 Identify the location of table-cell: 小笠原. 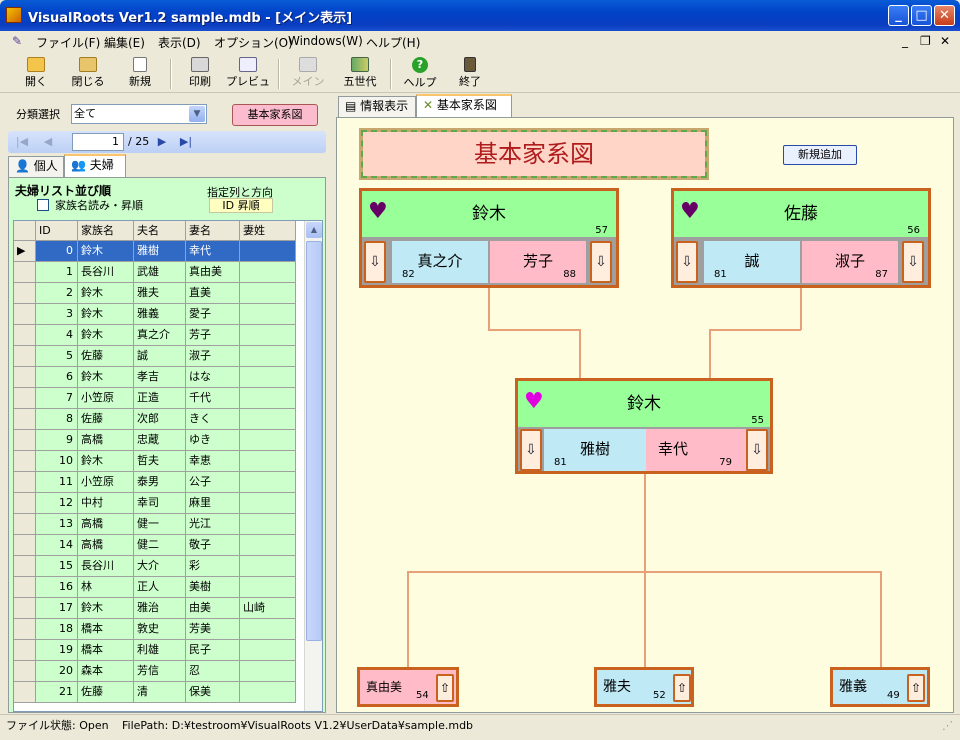
(106, 398).